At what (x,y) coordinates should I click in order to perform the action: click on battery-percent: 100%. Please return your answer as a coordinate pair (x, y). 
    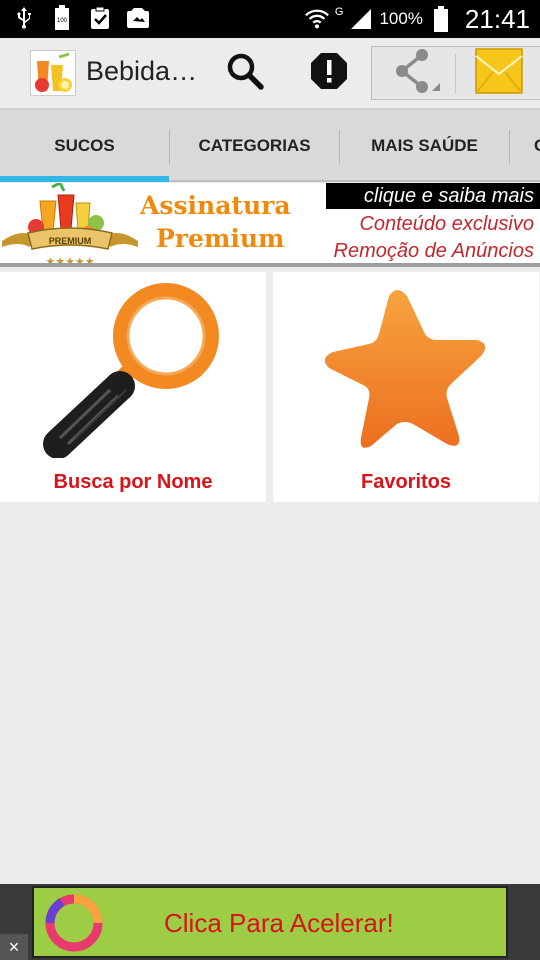
    Looking at the image, I should click on (401, 18).